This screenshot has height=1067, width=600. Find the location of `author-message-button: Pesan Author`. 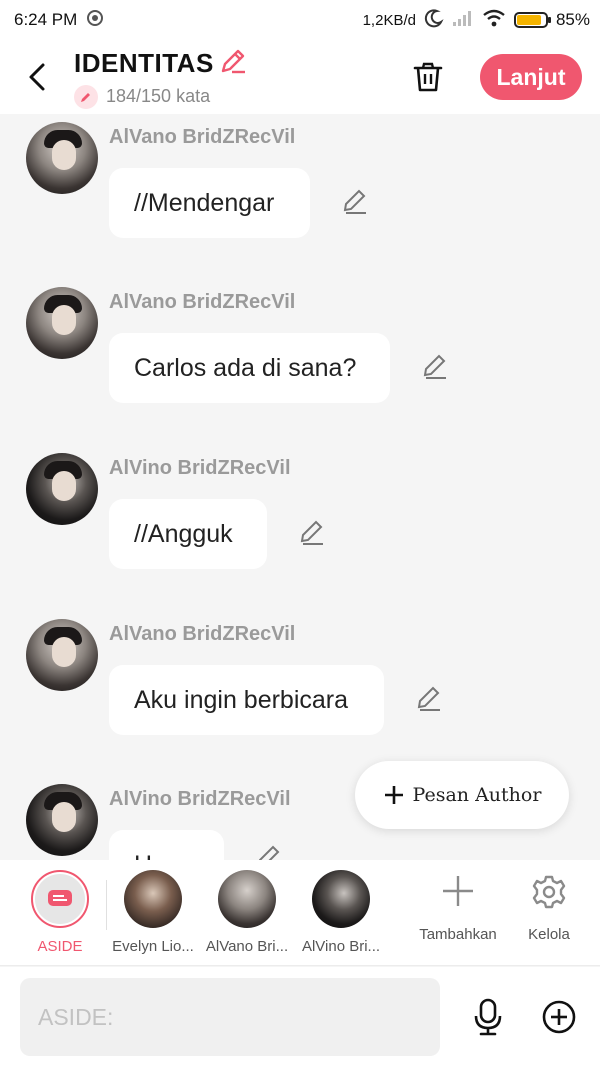

author-message-button: Pesan Author is located at coordinates (462, 795).